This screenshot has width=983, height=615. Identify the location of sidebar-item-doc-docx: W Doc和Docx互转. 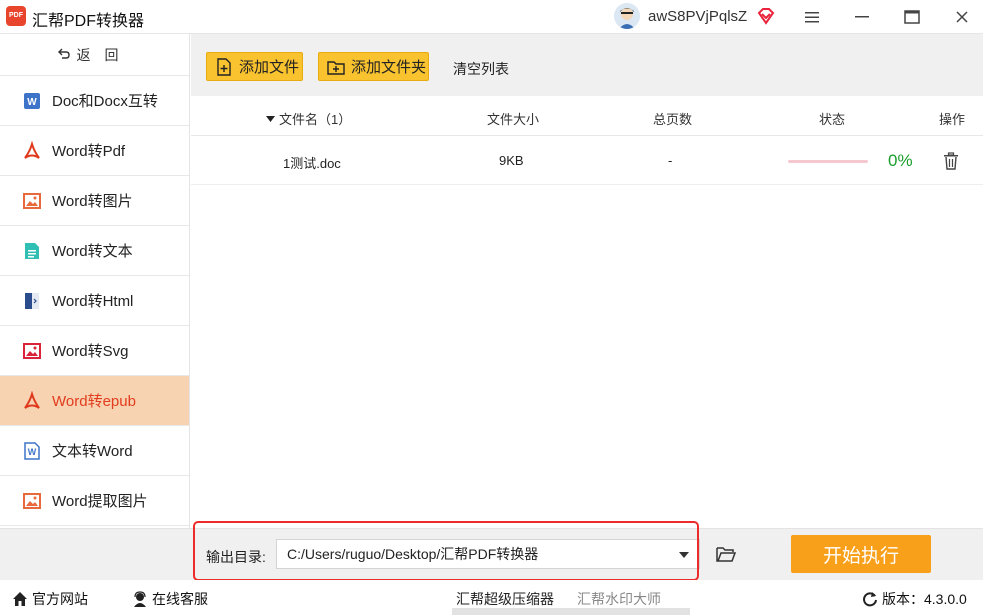
(94, 101).